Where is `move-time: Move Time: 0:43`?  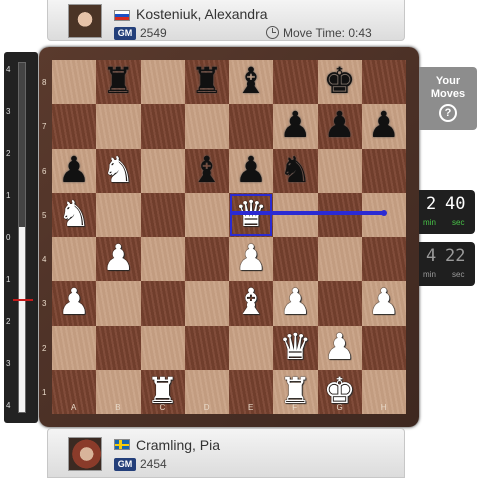 move-time: Move Time: 0:43 is located at coordinates (319, 33).